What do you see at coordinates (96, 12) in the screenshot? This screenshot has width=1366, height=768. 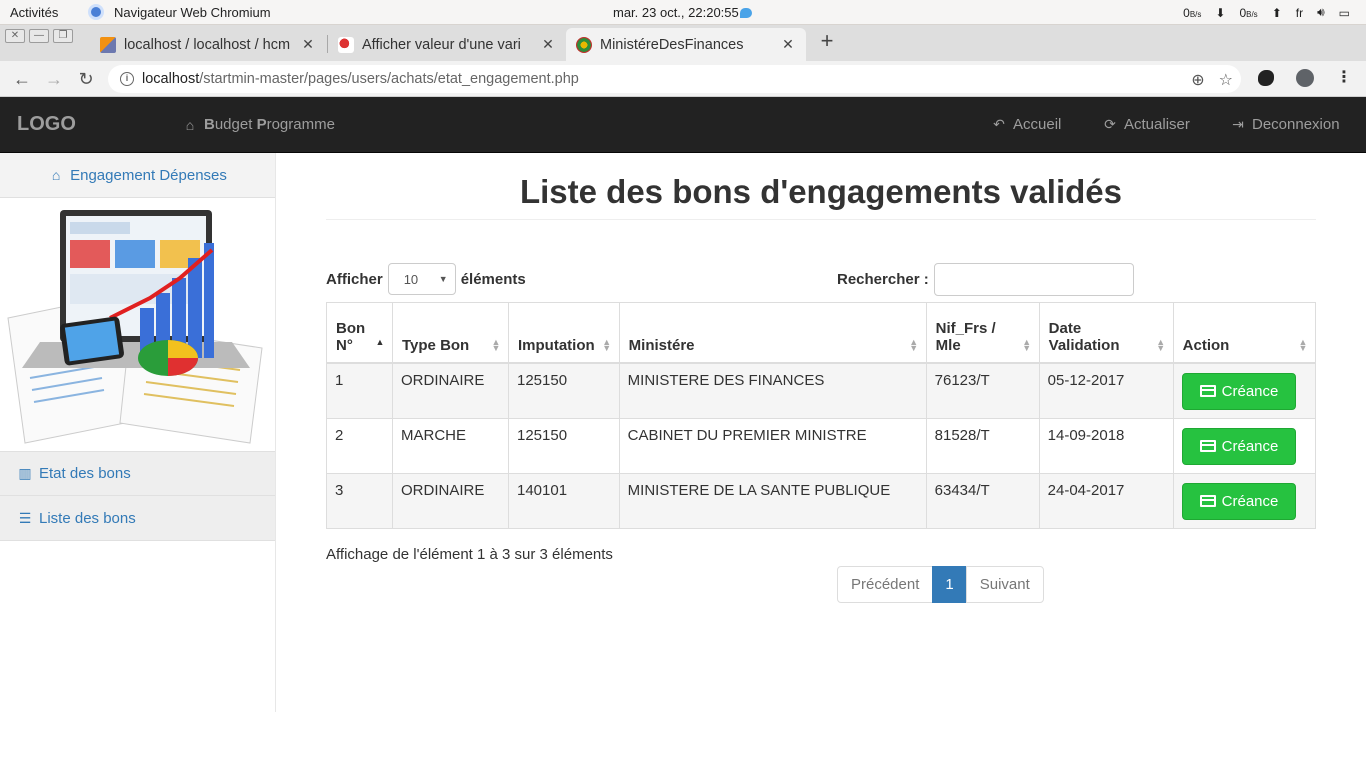 I see `chromium-icon` at bounding box center [96, 12].